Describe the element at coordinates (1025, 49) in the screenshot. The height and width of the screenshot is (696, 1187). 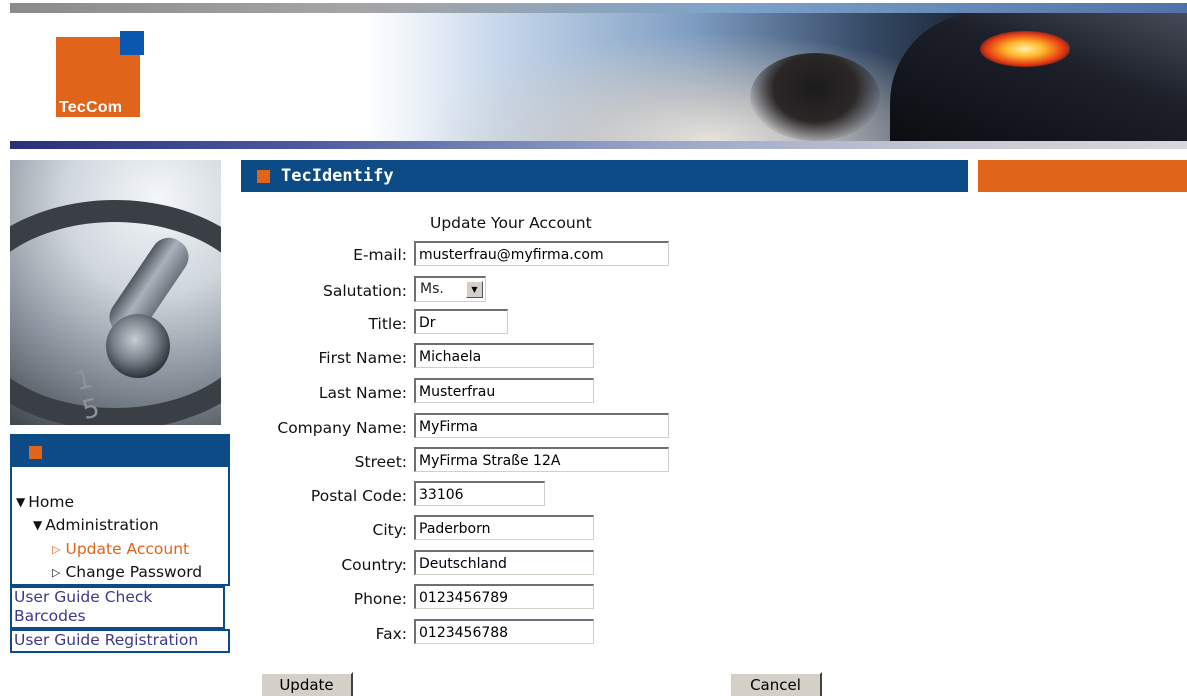
I see `banner-taillight` at that location.